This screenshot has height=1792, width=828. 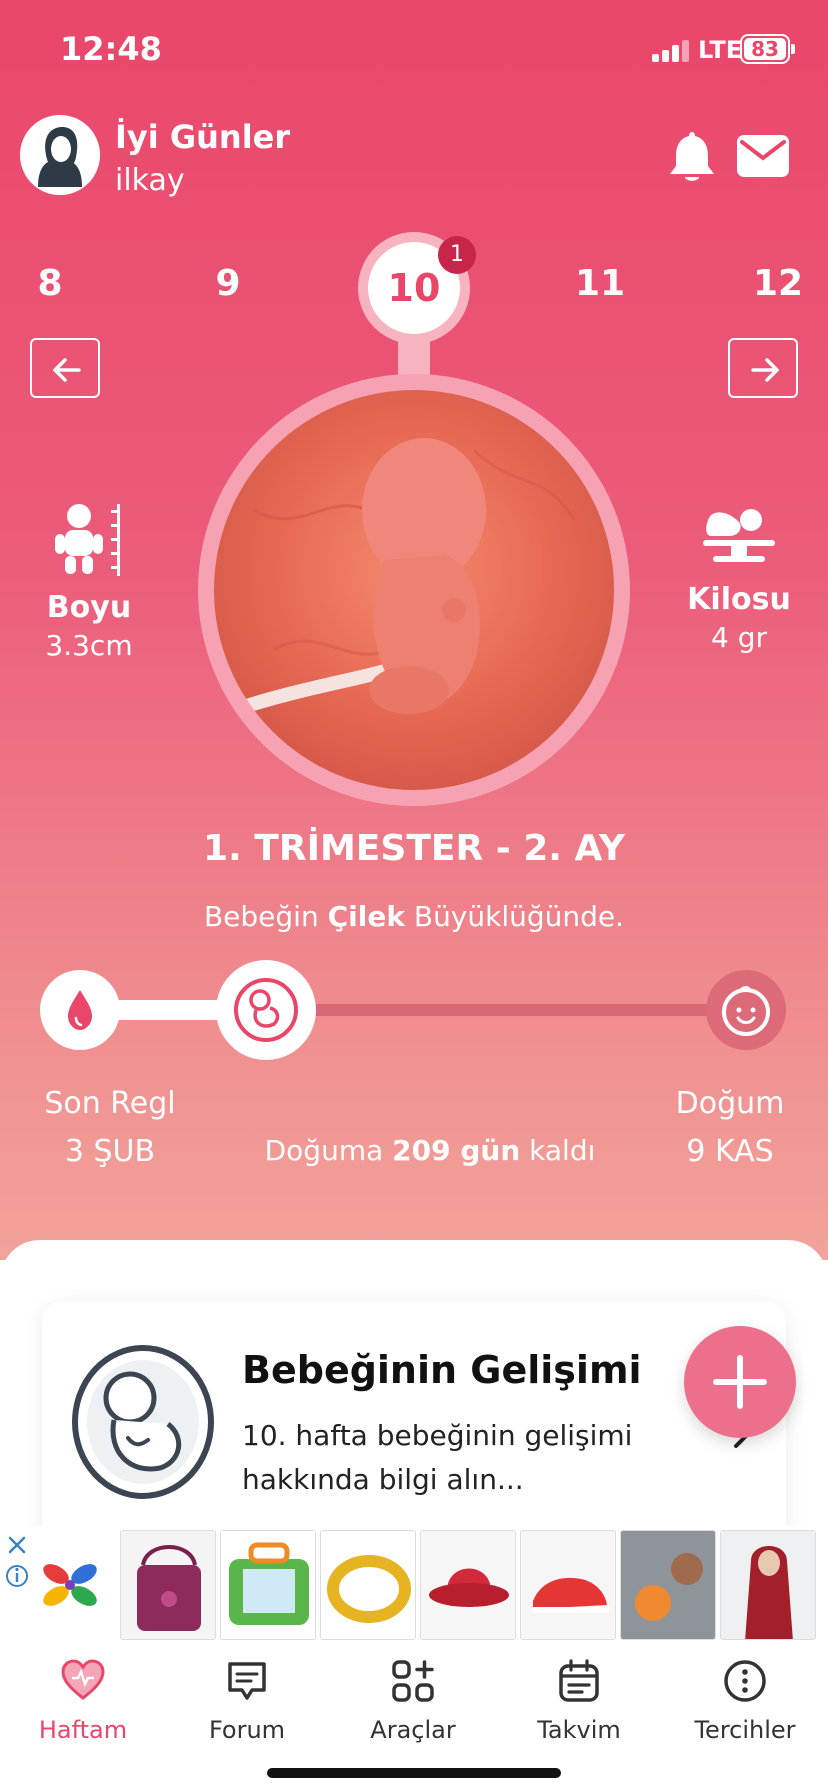 I want to click on more-icon, so click(x=745, y=1681).